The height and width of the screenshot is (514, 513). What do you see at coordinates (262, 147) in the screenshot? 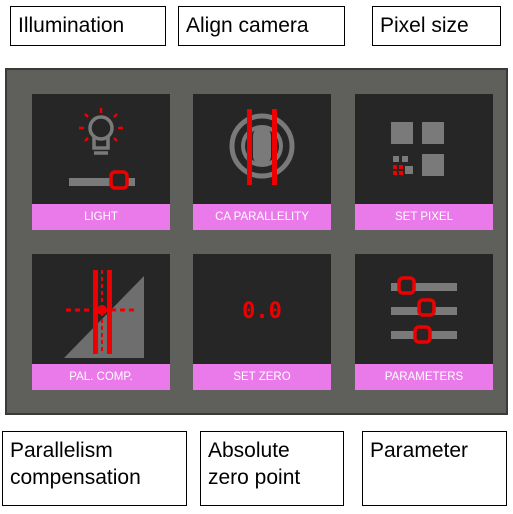
I see `camera-parallelity-icon` at bounding box center [262, 147].